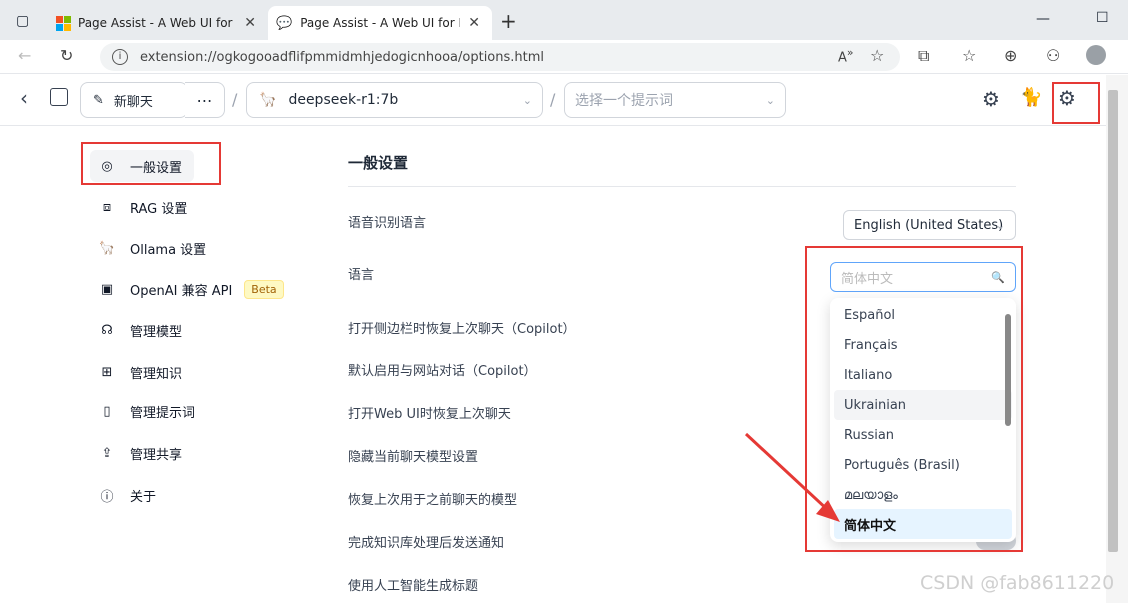 Image resolution: width=1128 pixels, height=603 pixels. What do you see at coordinates (624, 101) in the screenshot?
I see `prompt-placeholder: 选择一个提示词` at bounding box center [624, 101].